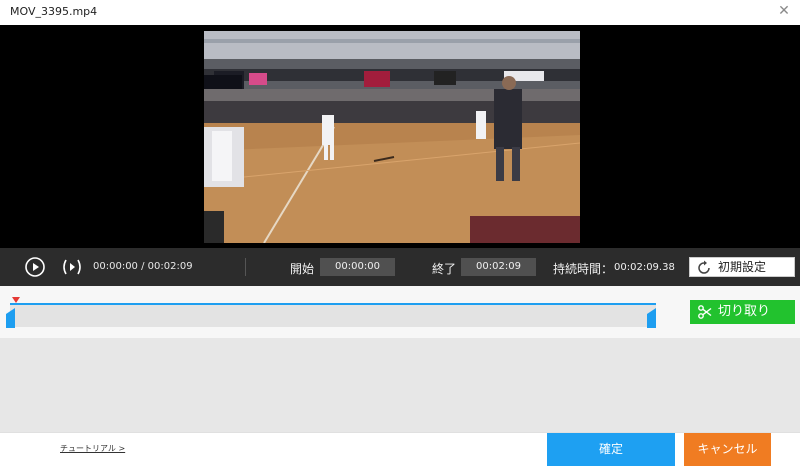 Image resolution: width=800 pixels, height=466 pixels. Describe the element at coordinates (245, 267) in the screenshot. I see `divider` at that location.